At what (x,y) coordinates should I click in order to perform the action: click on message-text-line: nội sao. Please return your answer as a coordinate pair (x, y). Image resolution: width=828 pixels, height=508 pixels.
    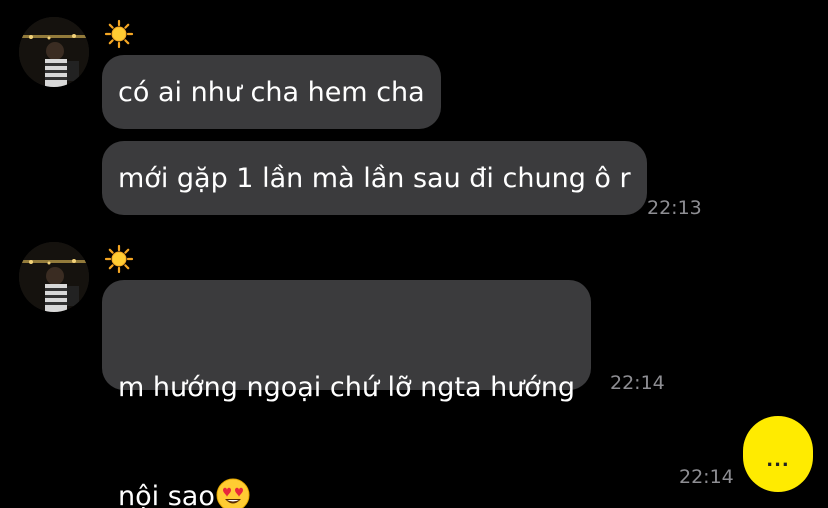
    Looking at the image, I should click on (346, 493).